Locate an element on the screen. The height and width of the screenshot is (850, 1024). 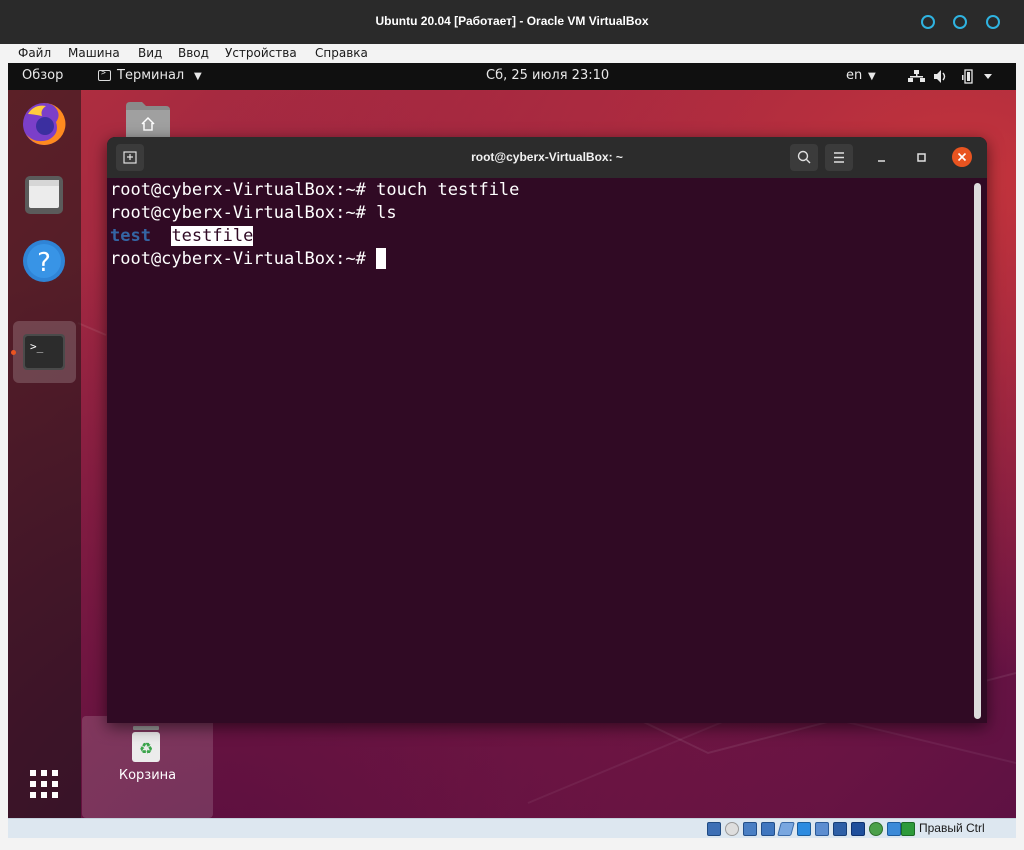
firefox-icon is located at coordinates (44, 124).